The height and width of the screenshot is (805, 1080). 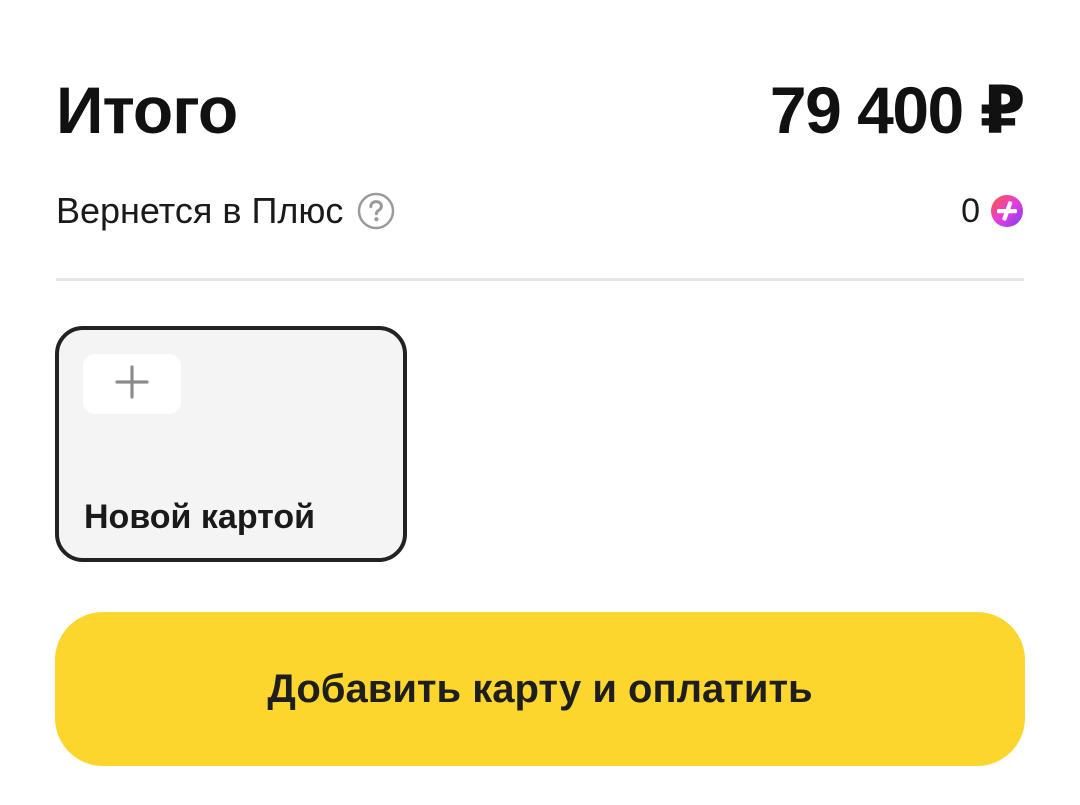 I want to click on plus-cashback-row: Вернется в Плюс 0, so click(x=540, y=211).